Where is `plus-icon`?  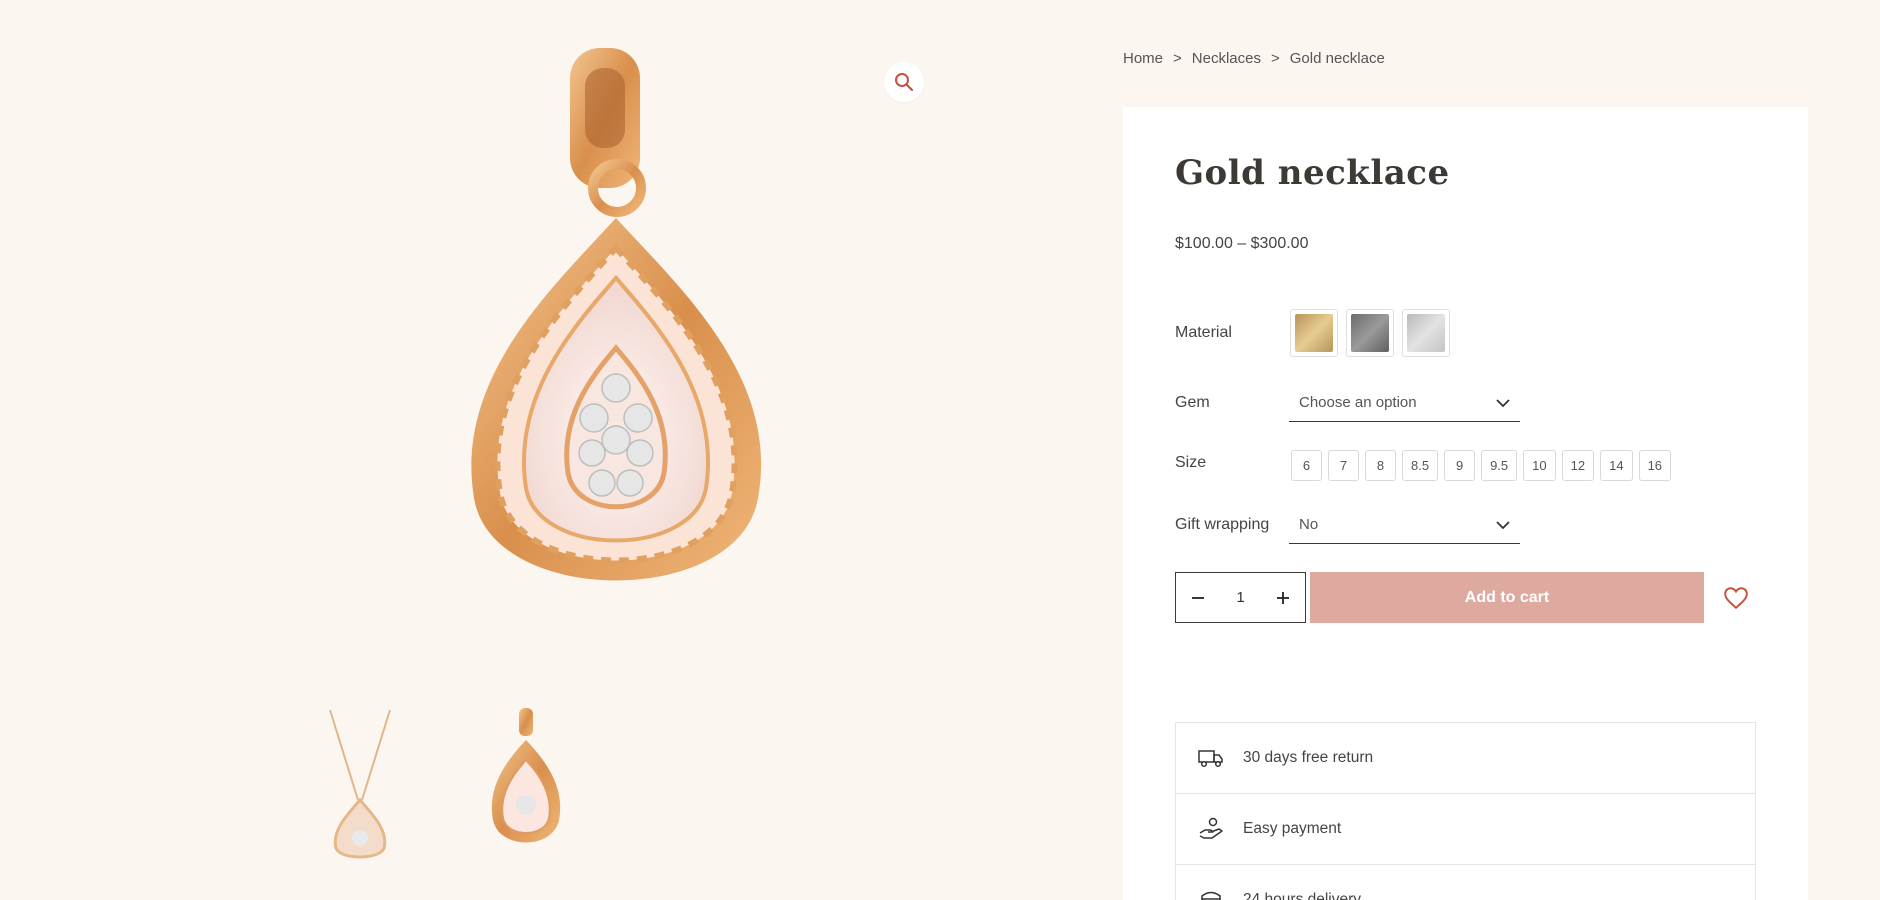
plus-icon is located at coordinates (1283, 597).